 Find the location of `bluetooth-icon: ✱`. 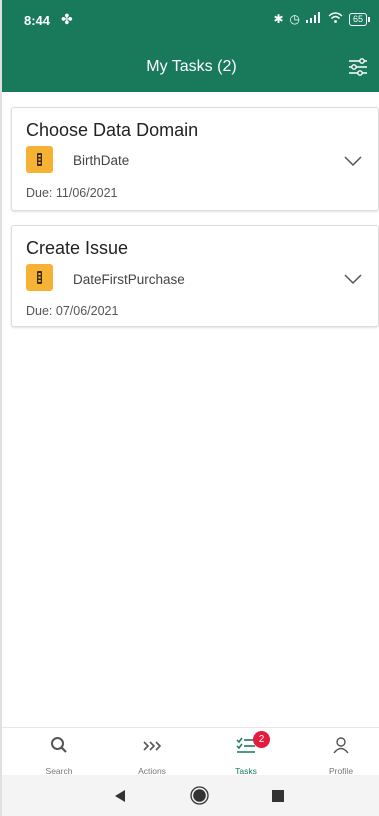

bluetooth-icon: ✱ is located at coordinates (278, 19).